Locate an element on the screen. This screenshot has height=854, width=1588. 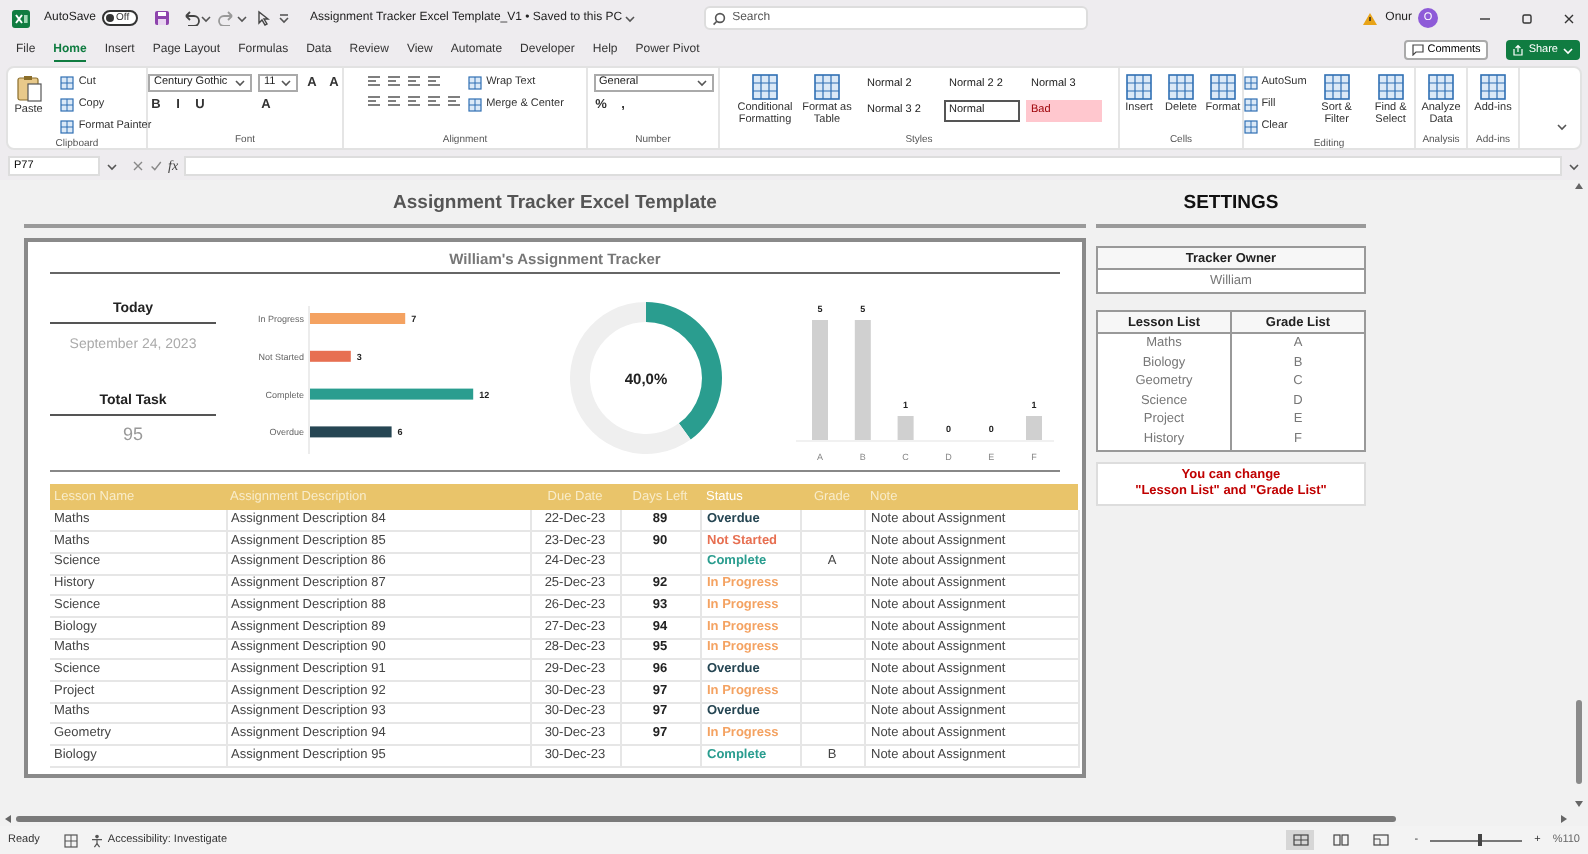
settings-title: SETTINGS is located at coordinates (1231, 203).